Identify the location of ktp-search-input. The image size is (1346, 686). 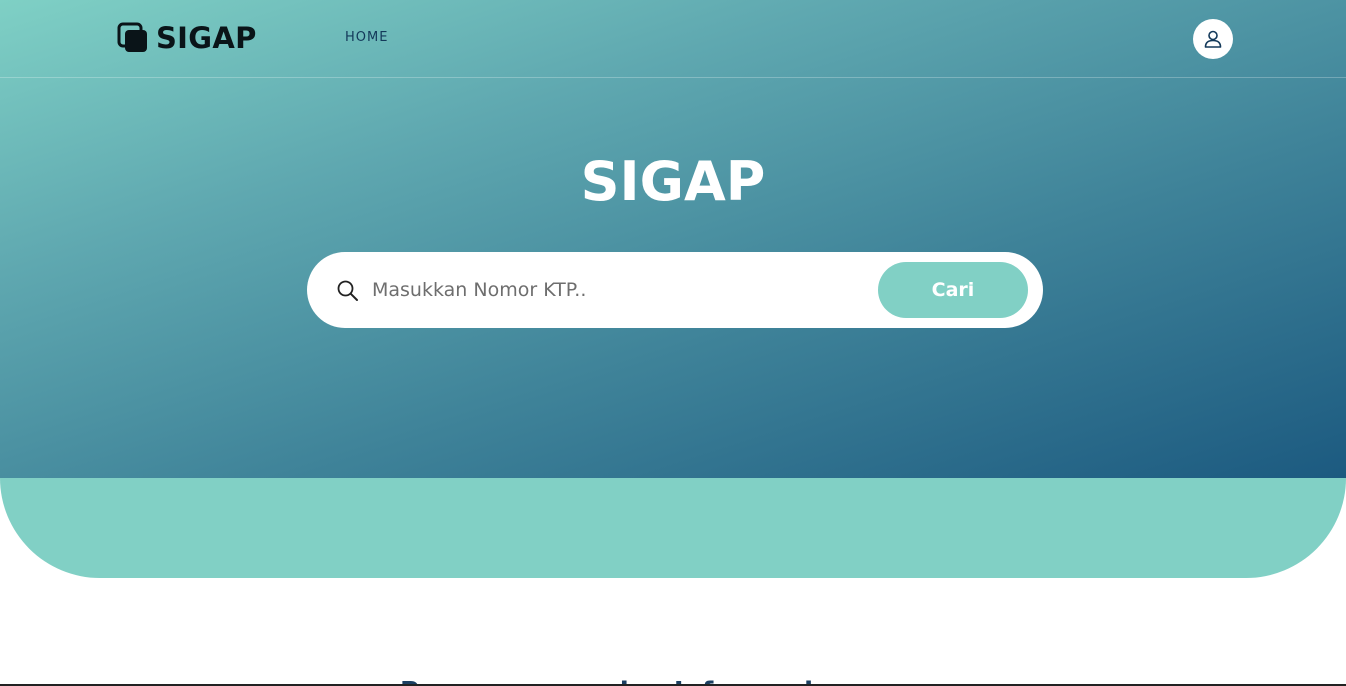
(617, 290).